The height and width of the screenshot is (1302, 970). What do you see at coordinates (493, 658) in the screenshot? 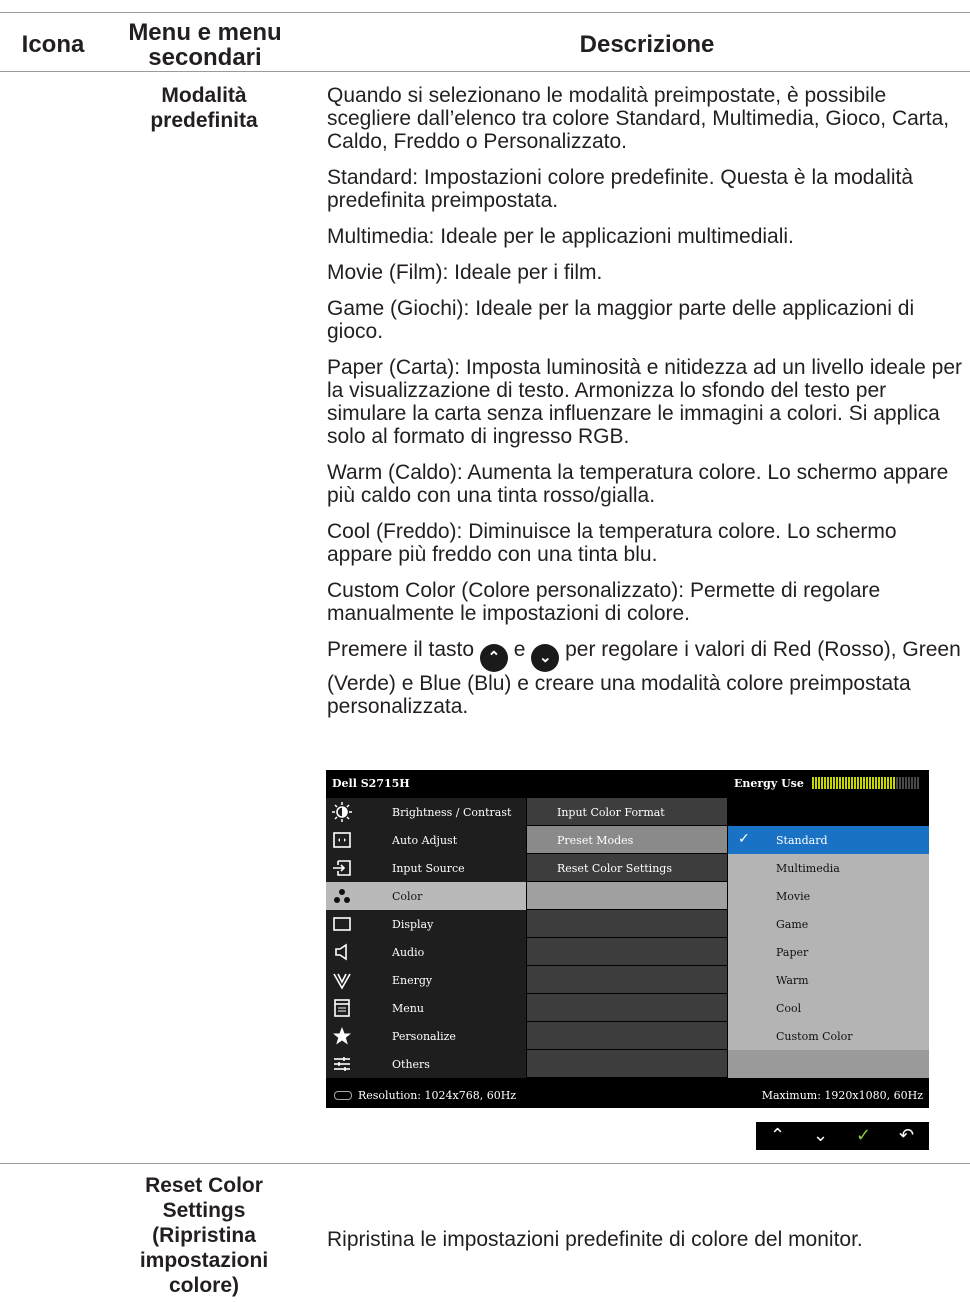
I see `up-button-icon: ⌃` at bounding box center [493, 658].